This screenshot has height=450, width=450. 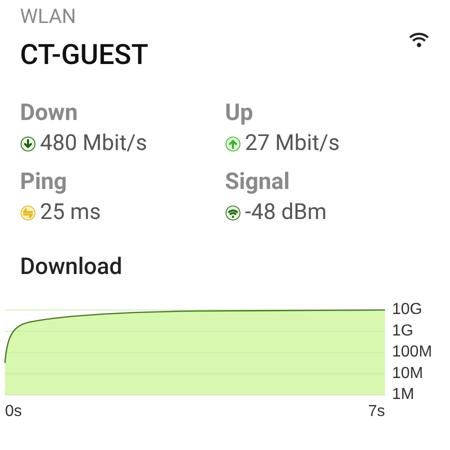 What do you see at coordinates (94, 143) in the screenshot?
I see `stat-value: 480 Mbit/s` at bounding box center [94, 143].